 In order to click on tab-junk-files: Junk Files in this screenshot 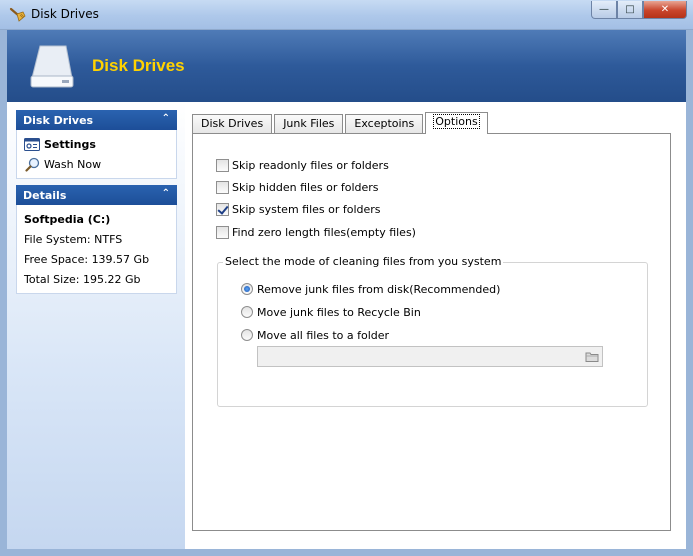, I will do `click(309, 124)`.